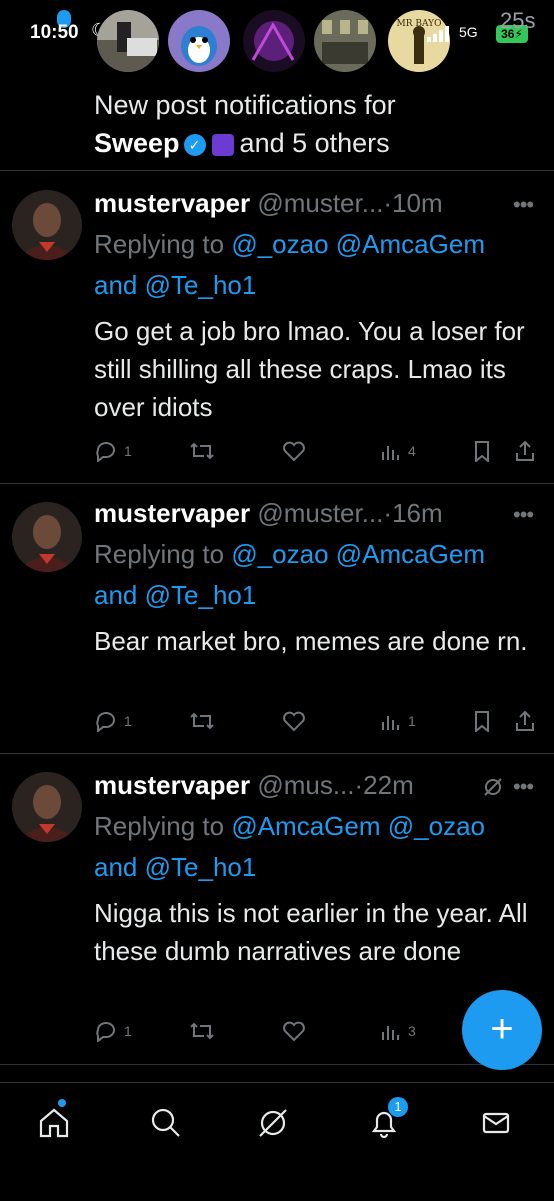  I want to click on new-content-dot, so click(62, 1103).